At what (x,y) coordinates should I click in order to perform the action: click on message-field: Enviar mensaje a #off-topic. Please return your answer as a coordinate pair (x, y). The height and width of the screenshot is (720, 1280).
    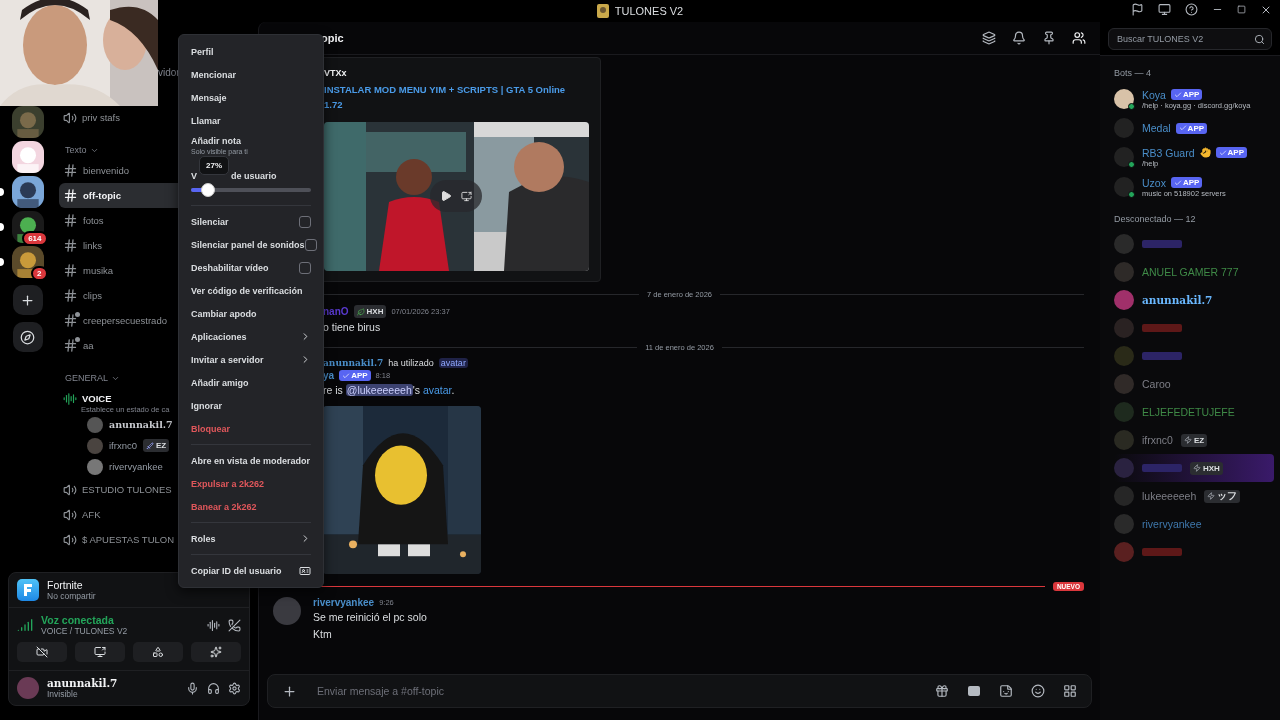
    Looking at the image, I should click on (679, 691).